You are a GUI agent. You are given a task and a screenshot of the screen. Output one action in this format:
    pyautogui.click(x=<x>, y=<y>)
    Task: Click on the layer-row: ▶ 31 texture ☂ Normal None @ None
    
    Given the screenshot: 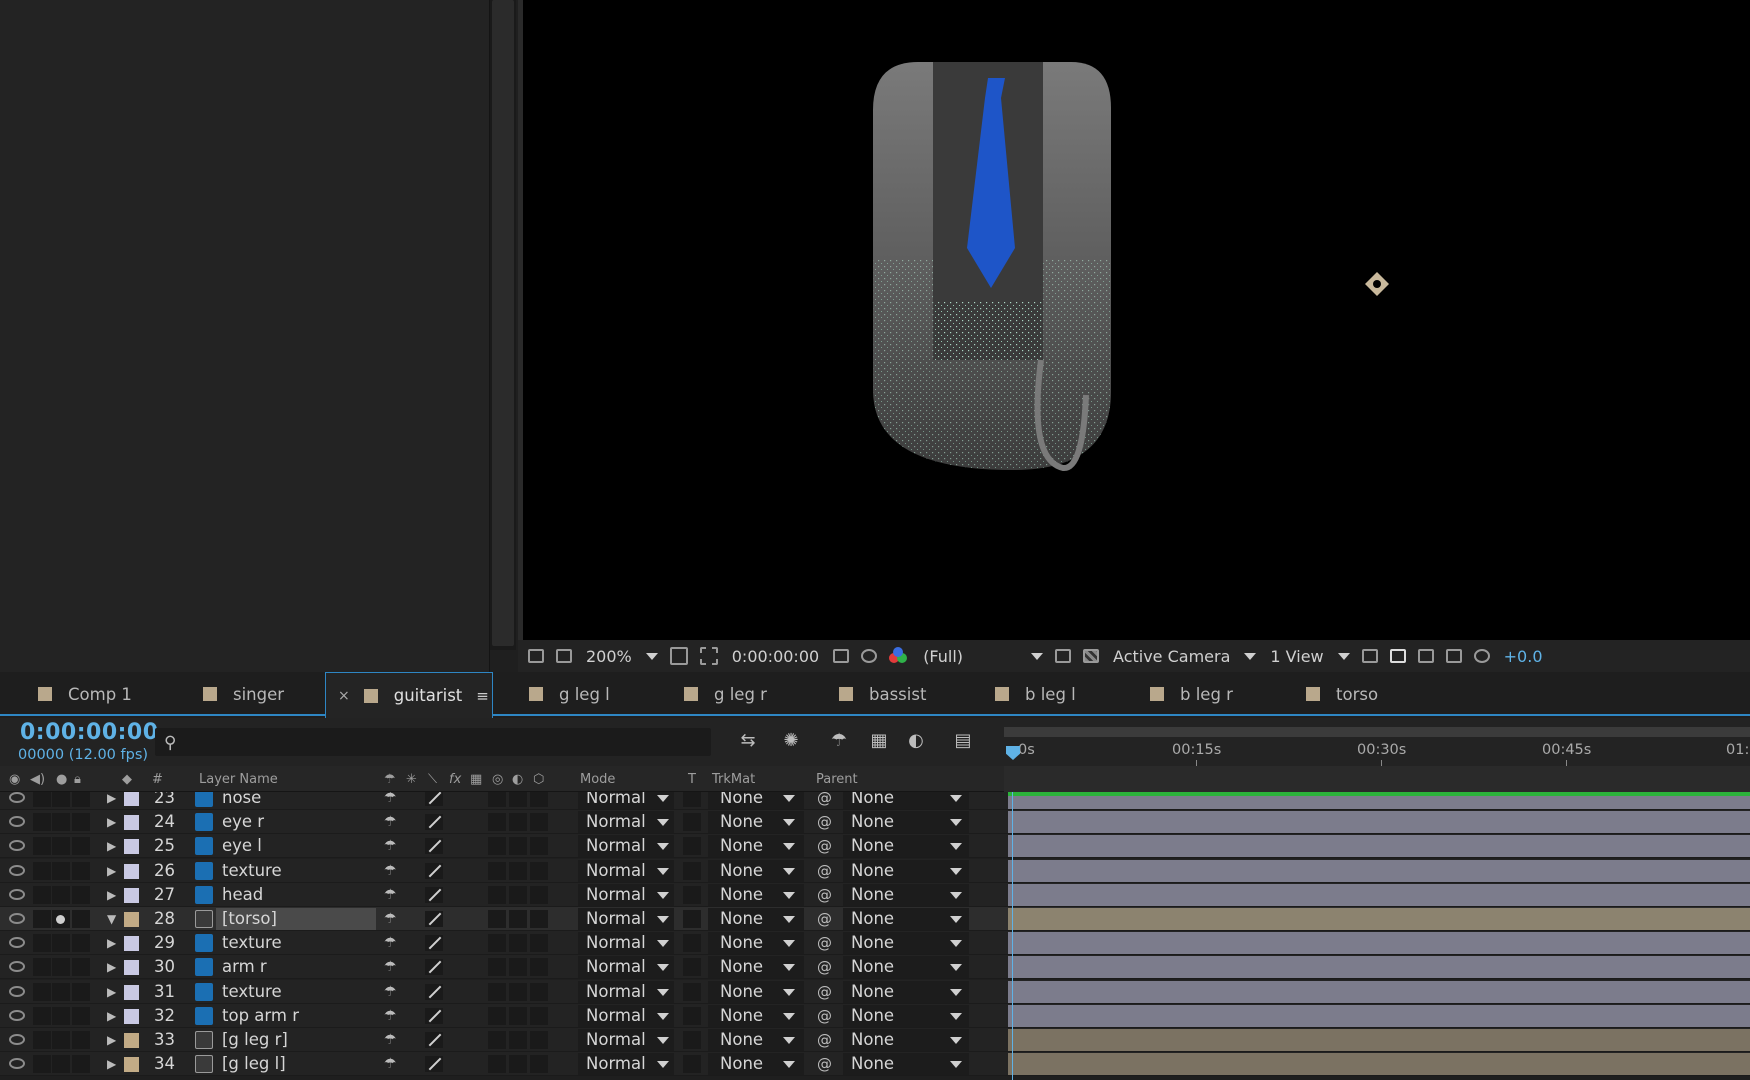 What is the action you would take?
    pyautogui.click(x=875, y=991)
    